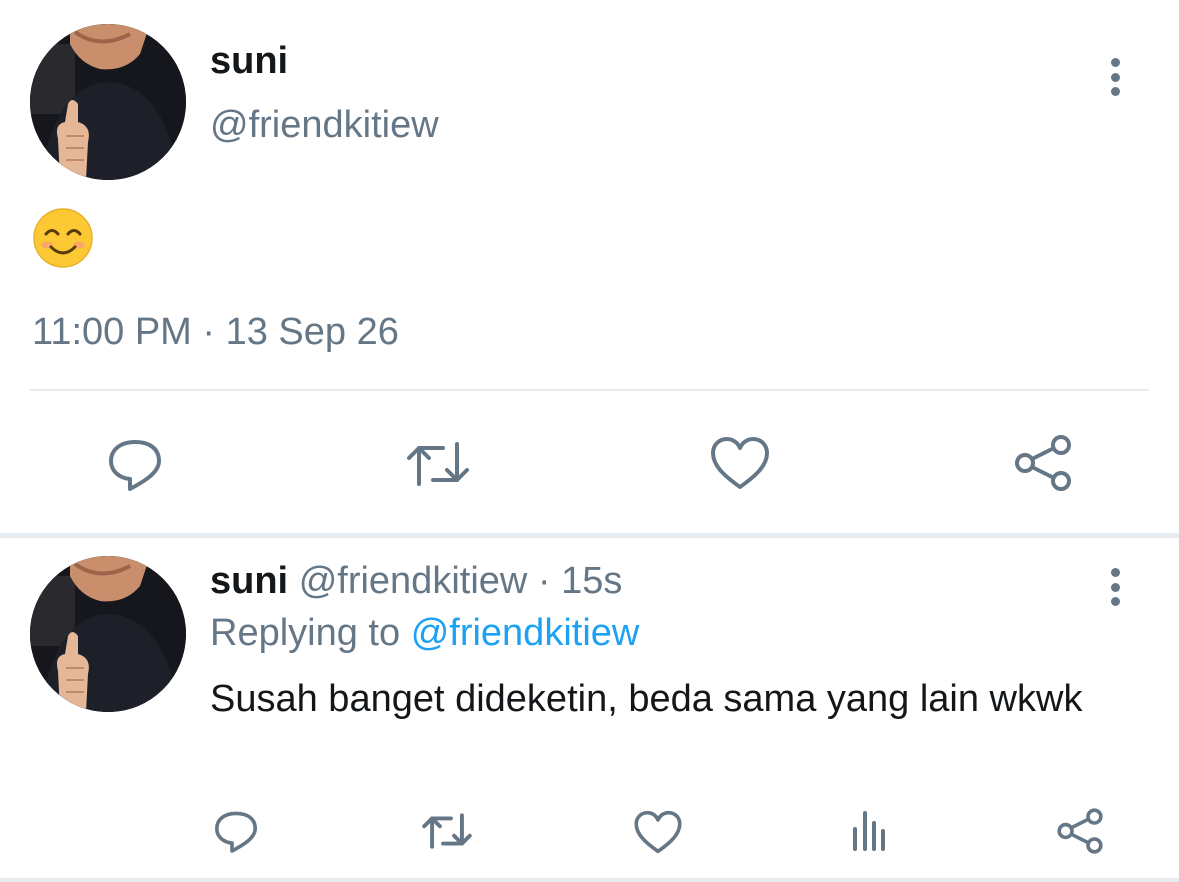  I want to click on reply-header: suni @friendkitiew · 15s, so click(416, 581).